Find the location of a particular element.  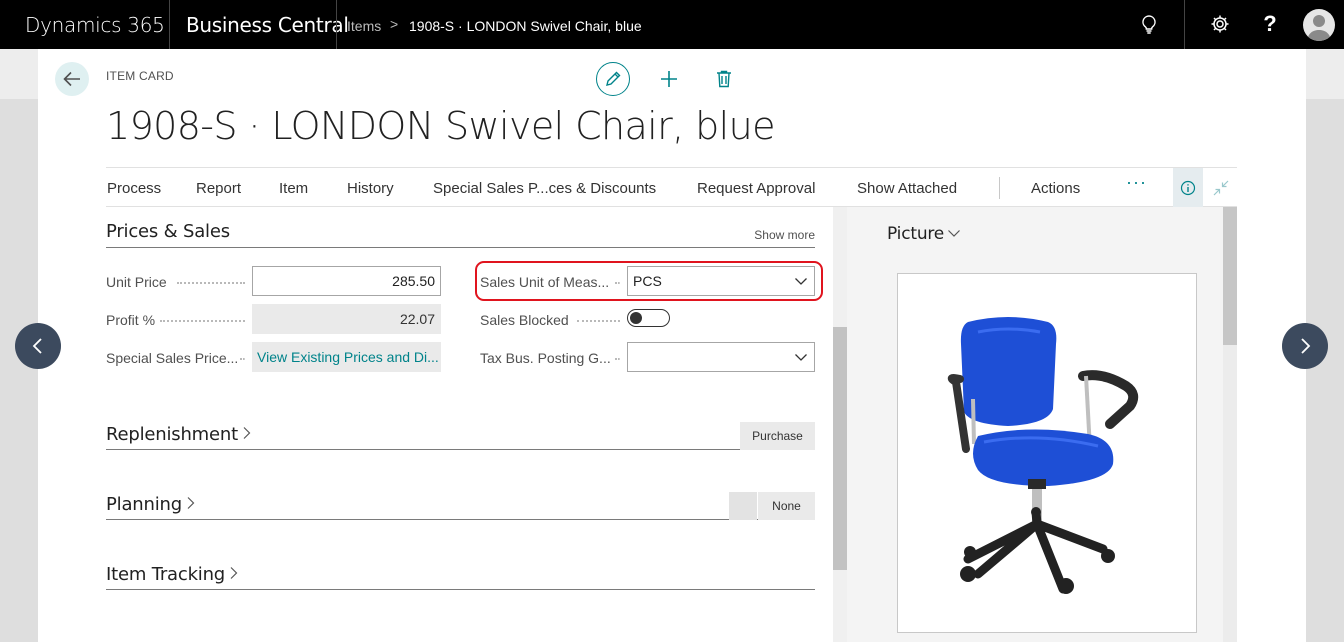

back-button is located at coordinates (72, 79).